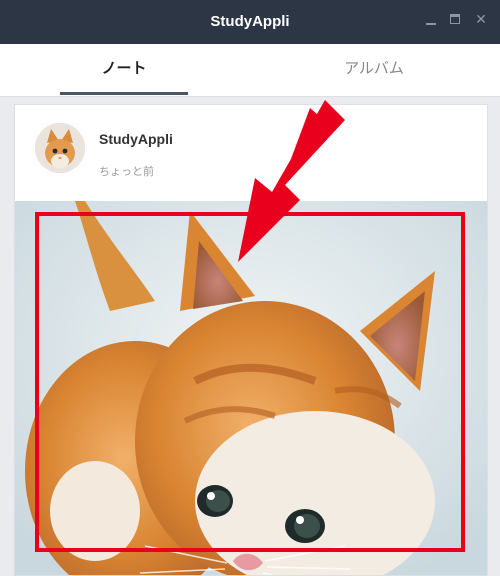 This screenshot has height=576, width=500. What do you see at coordinates (431, 20) in the screenshot?
I see `minimize-icon` at bounding box center [431, 20].